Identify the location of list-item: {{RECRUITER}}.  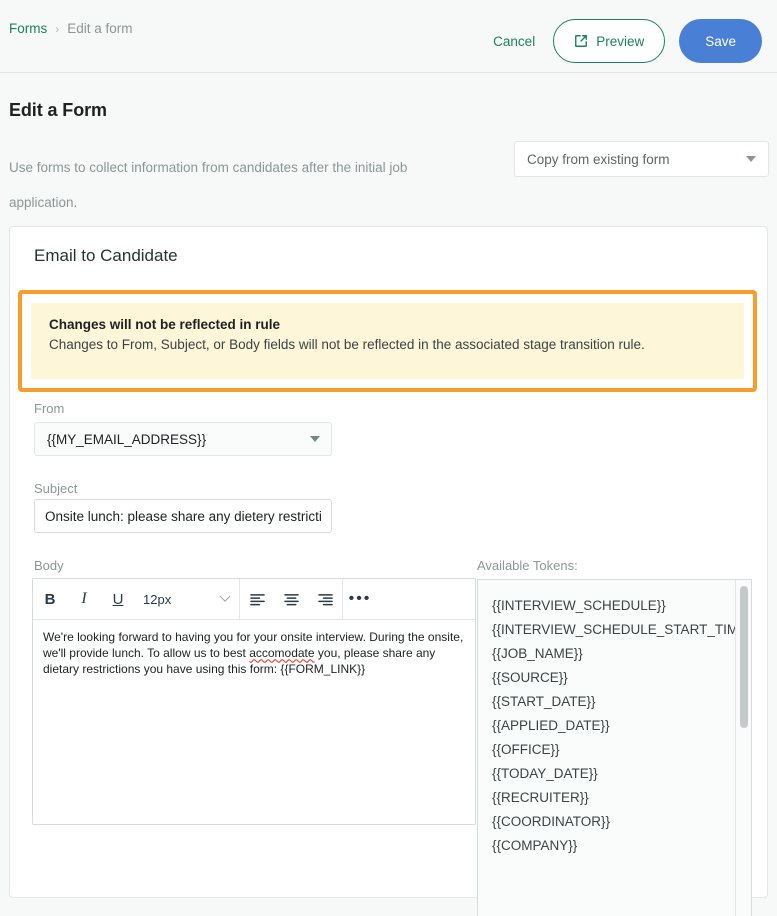
(621, 798).